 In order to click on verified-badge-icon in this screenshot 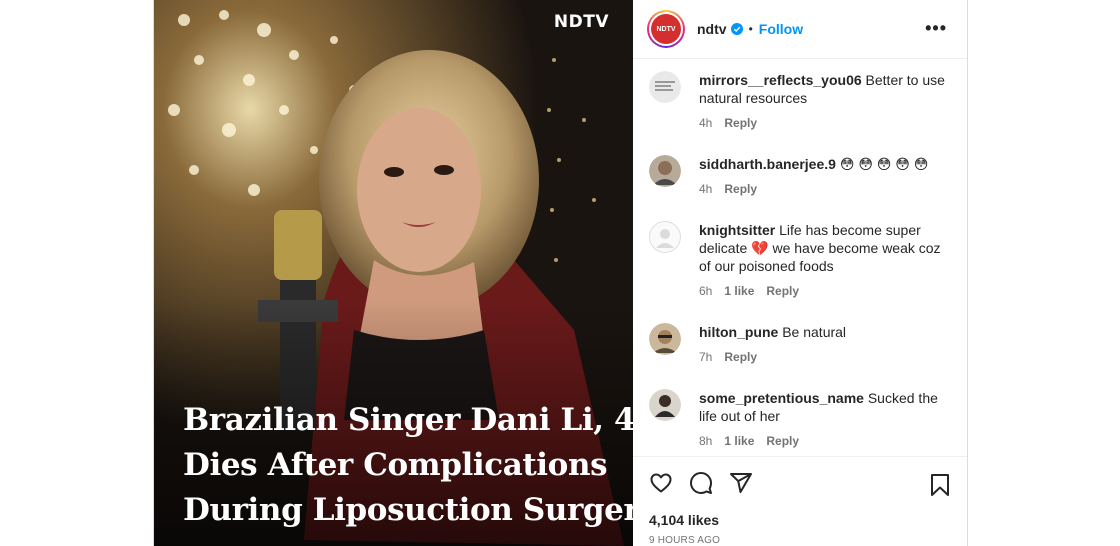, I will do `click(736, 29)`.